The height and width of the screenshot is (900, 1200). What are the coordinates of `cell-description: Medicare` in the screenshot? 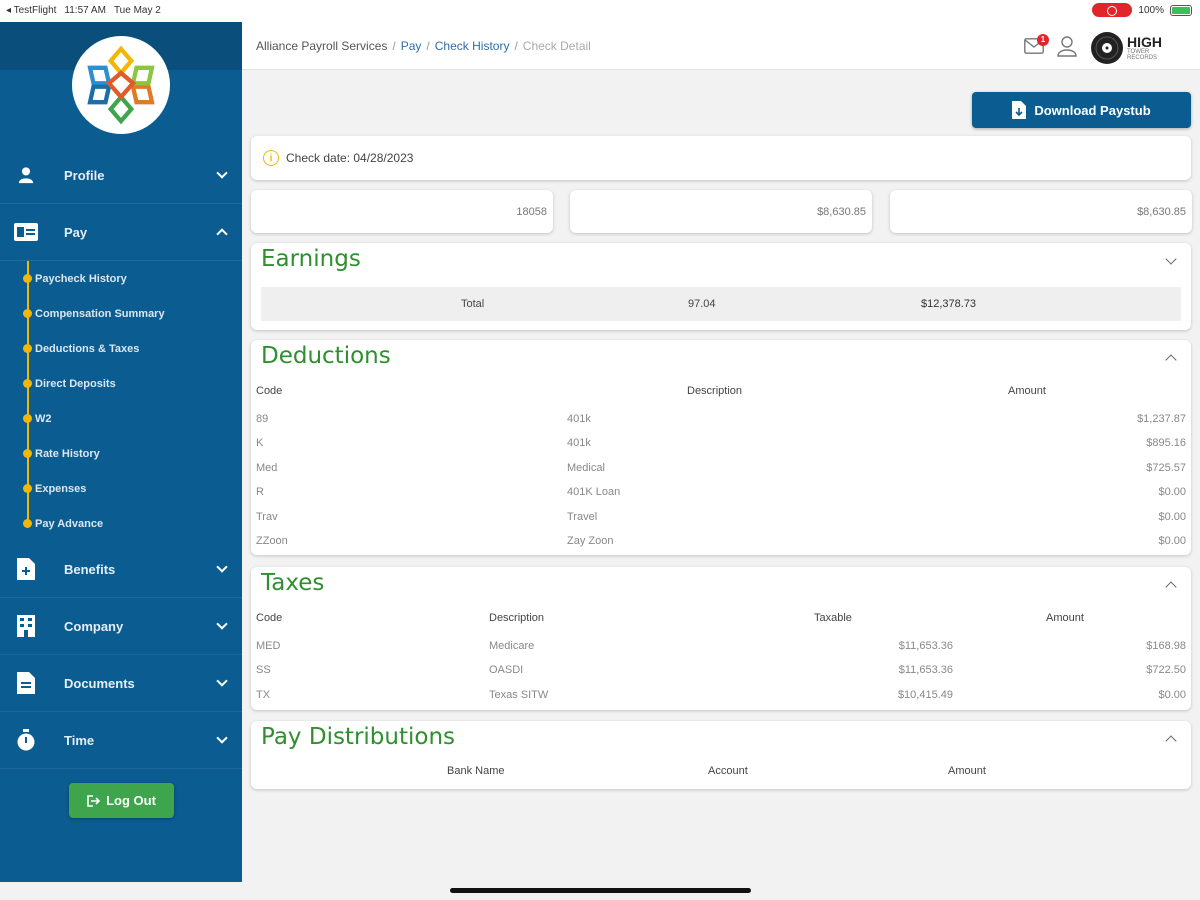 It's located at (512, 646).